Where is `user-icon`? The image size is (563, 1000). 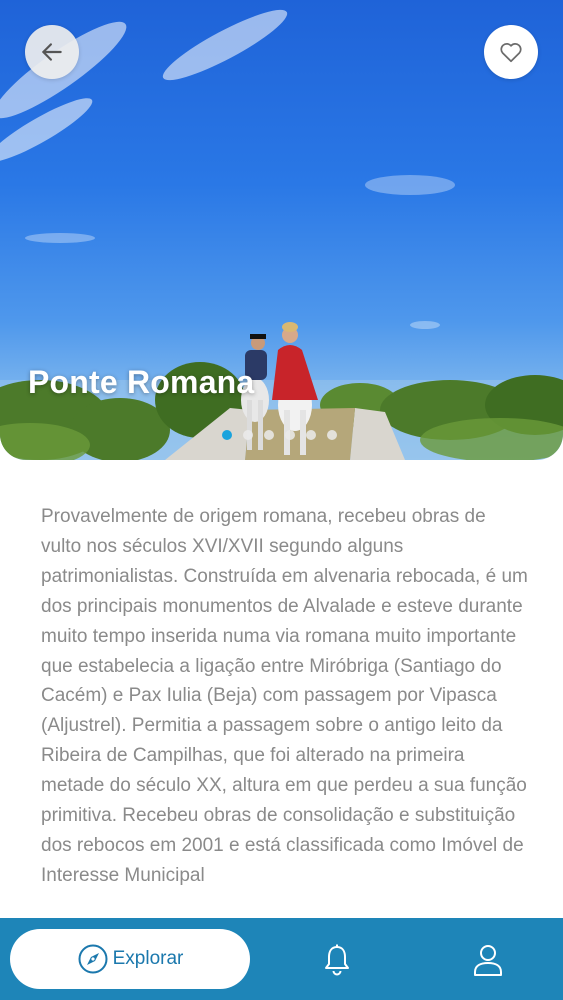
user-icon is located at coordinates (488, 960).